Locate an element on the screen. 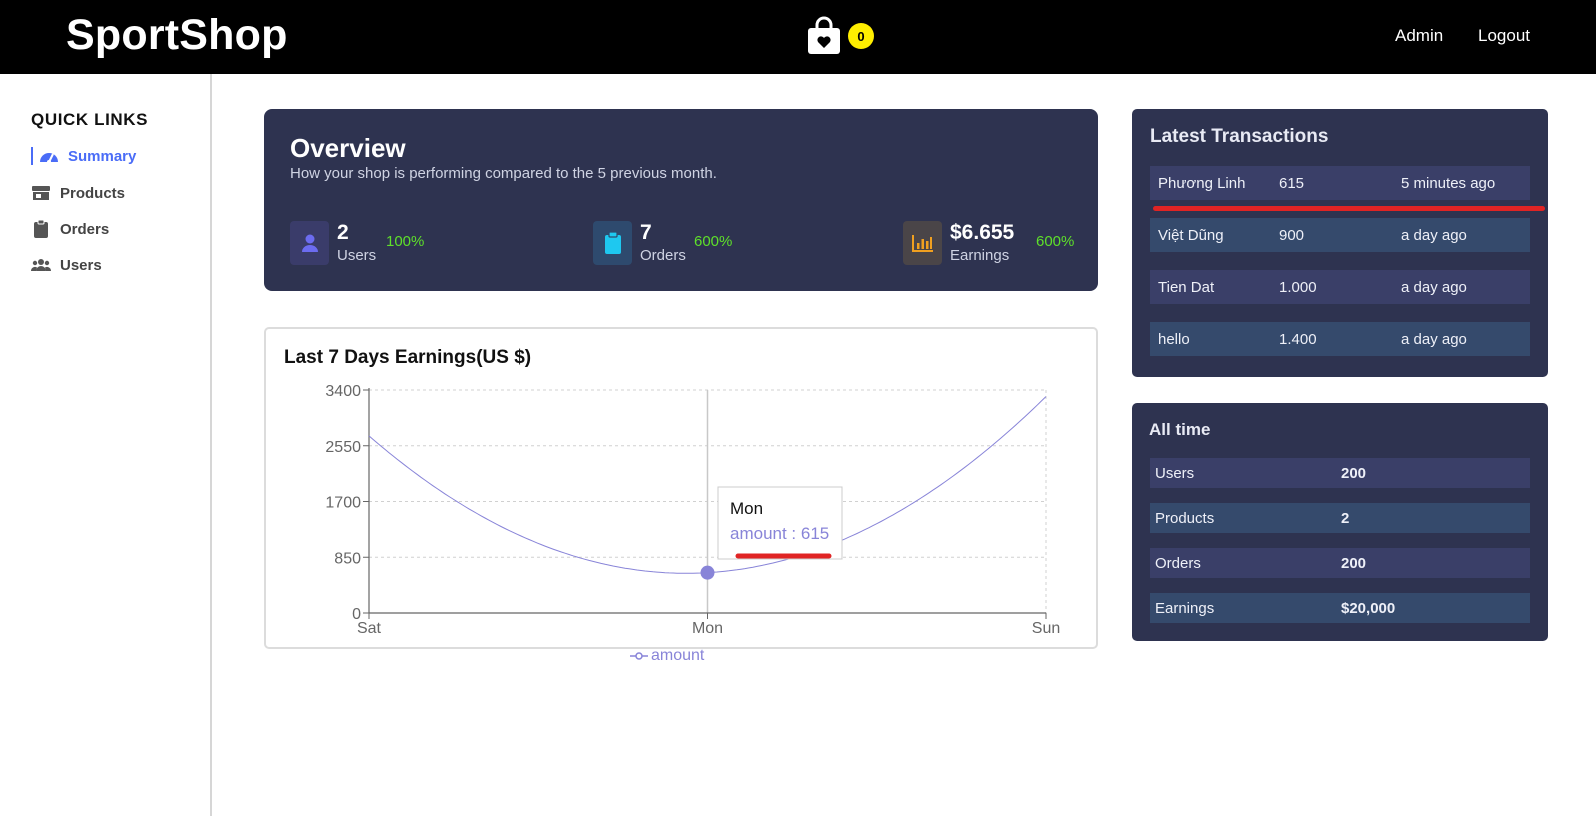  transaction-name: Phương Linh is located at coordinates (1202, 183).